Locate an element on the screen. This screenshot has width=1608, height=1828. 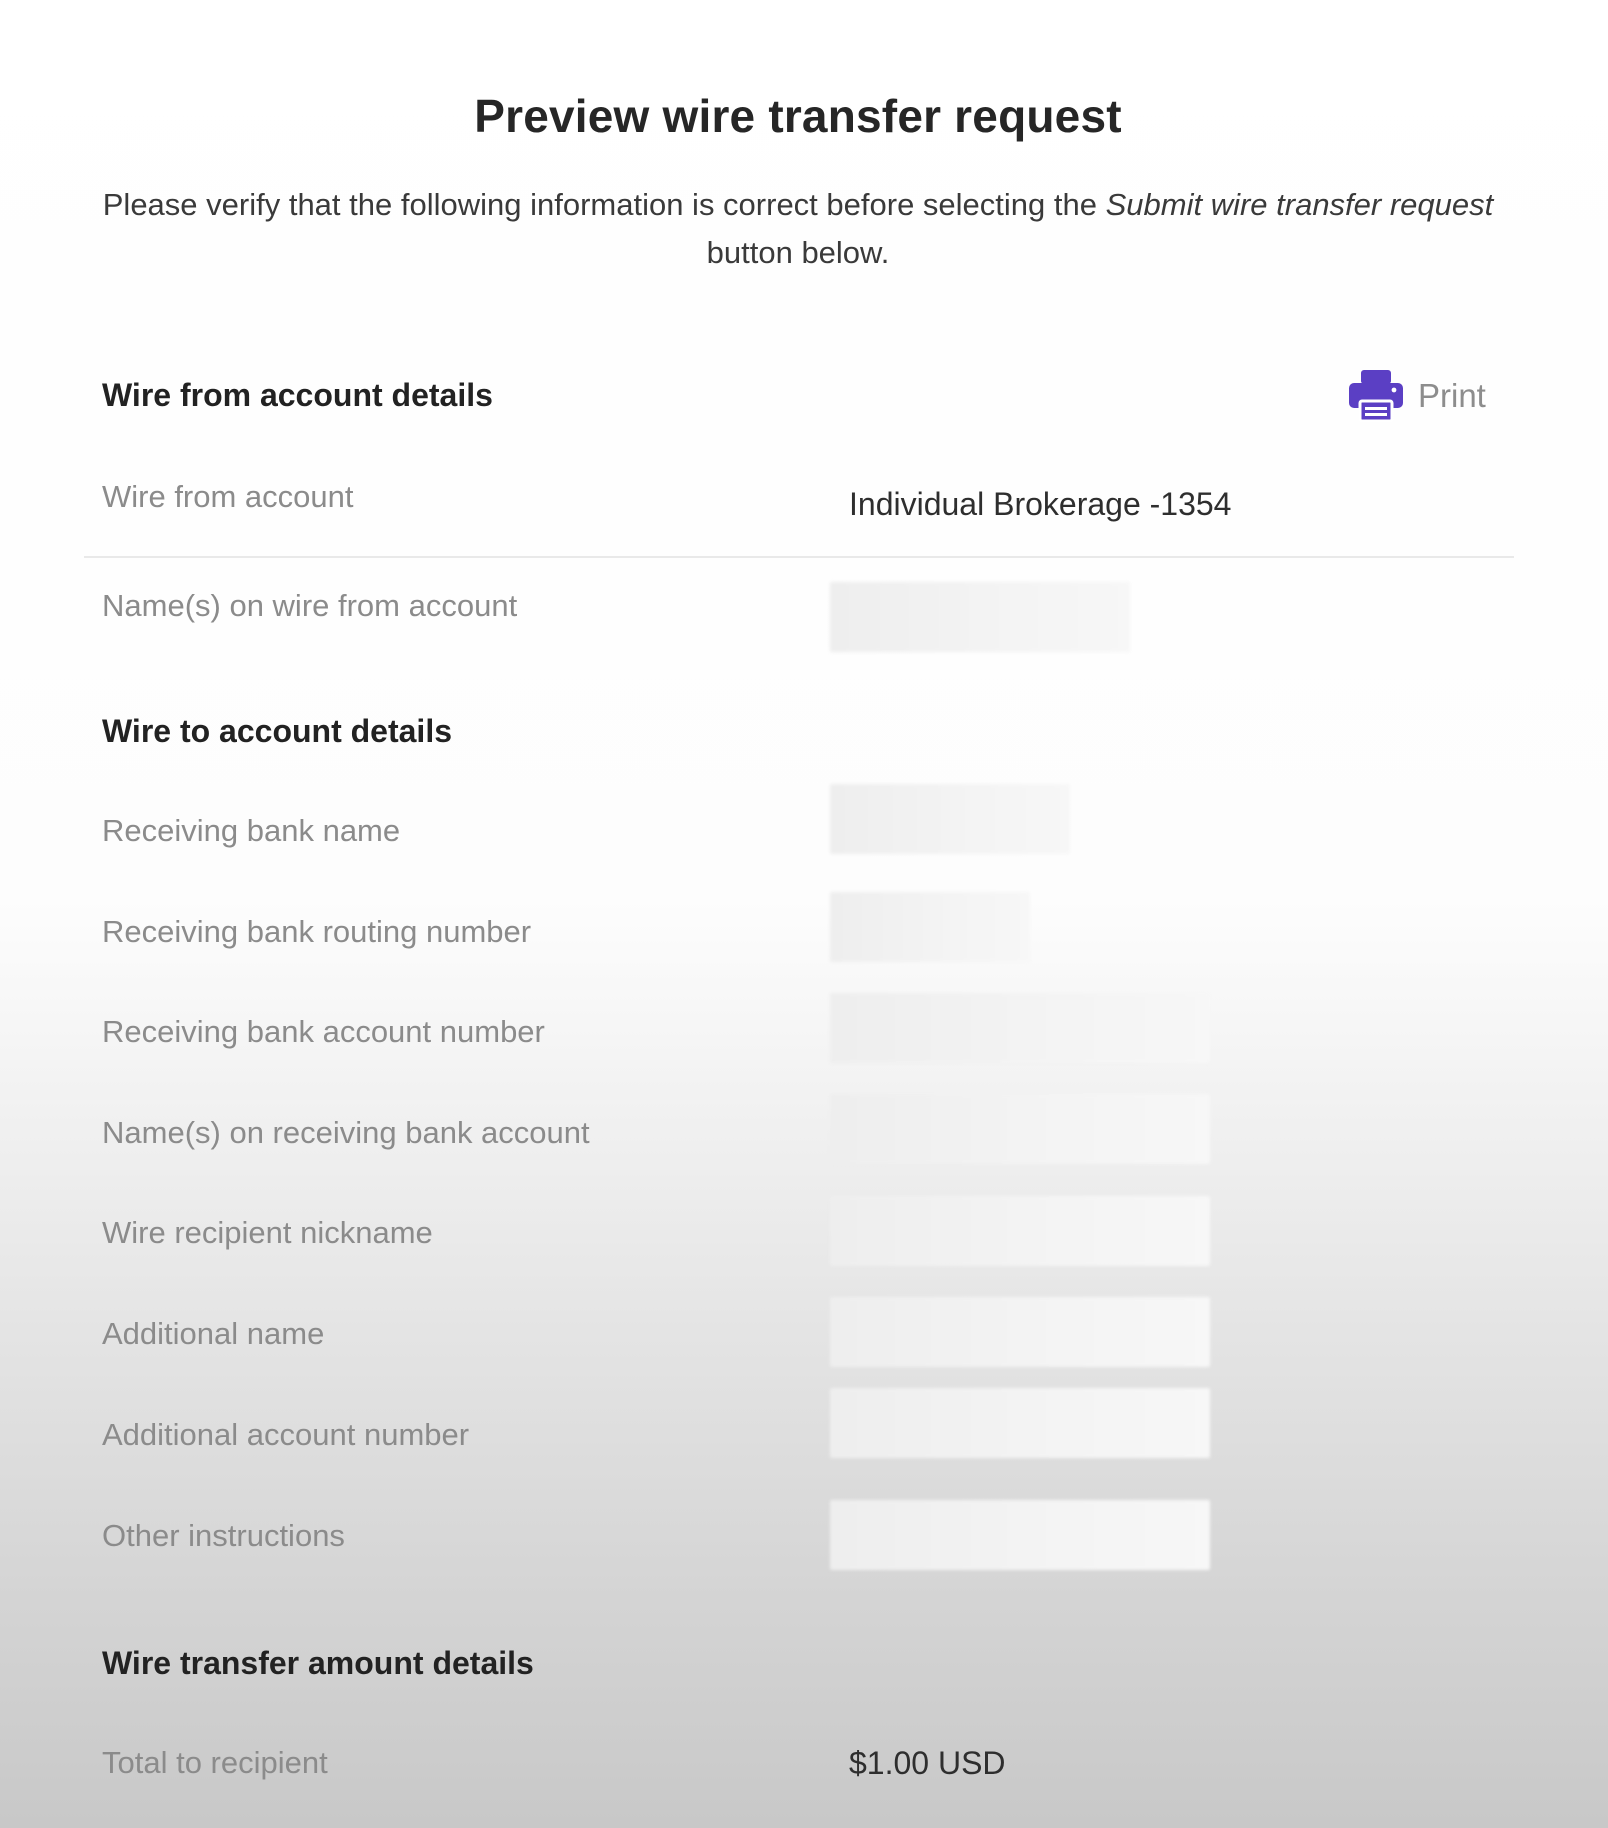
print-label: Print is located at coordinates (1452, 395).